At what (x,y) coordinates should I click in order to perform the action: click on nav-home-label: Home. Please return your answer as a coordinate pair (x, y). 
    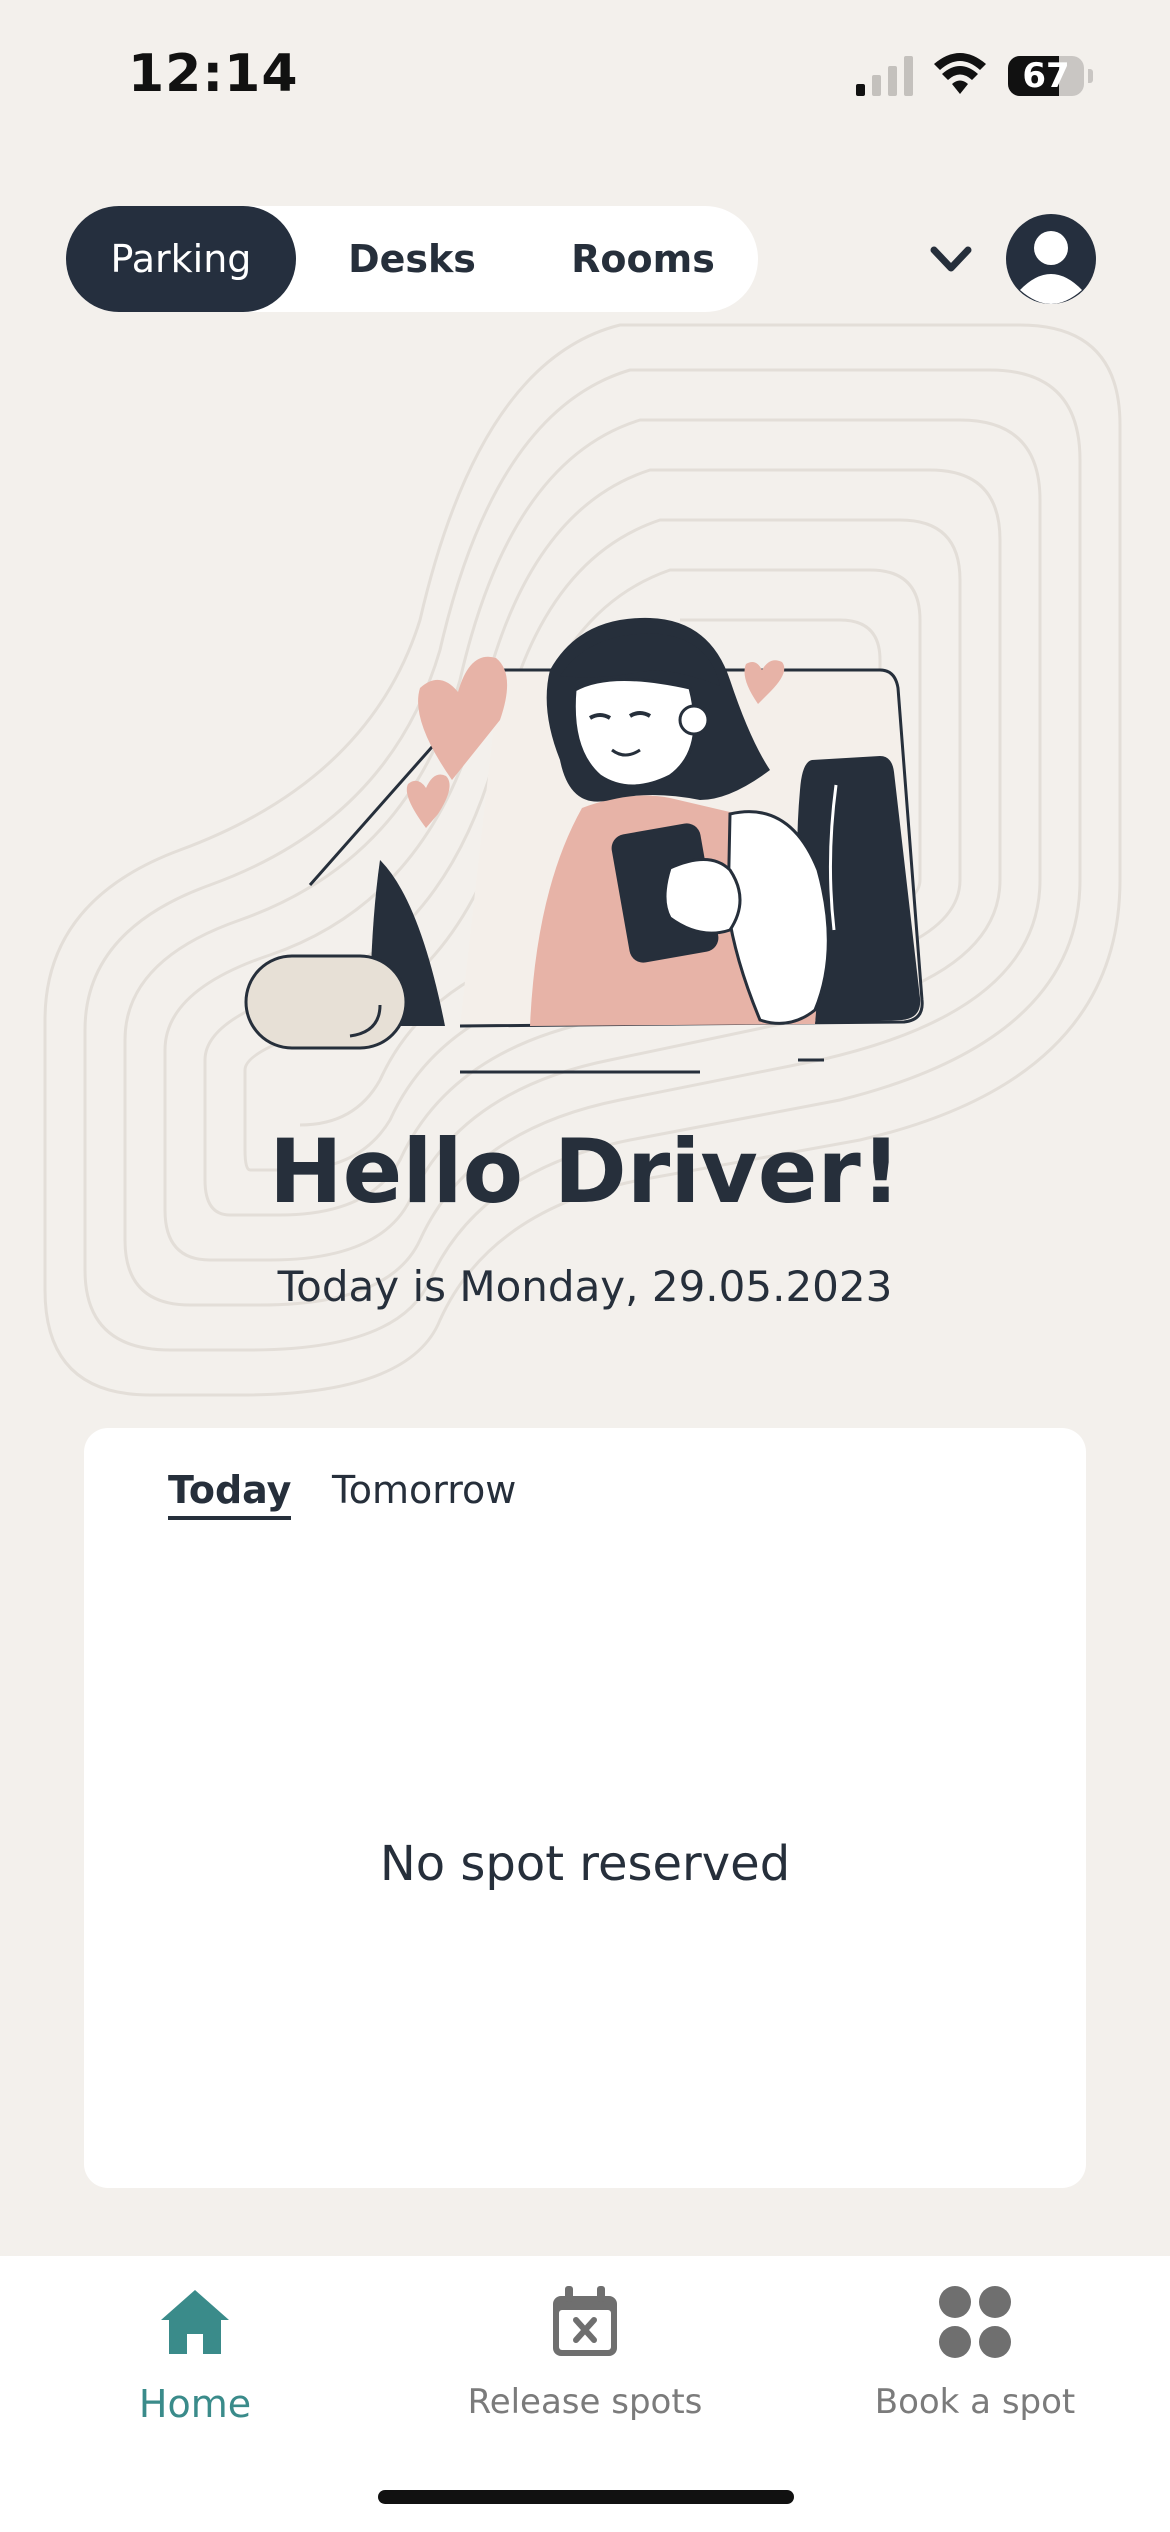
    Looking at the image, I should click on (195, 2404).